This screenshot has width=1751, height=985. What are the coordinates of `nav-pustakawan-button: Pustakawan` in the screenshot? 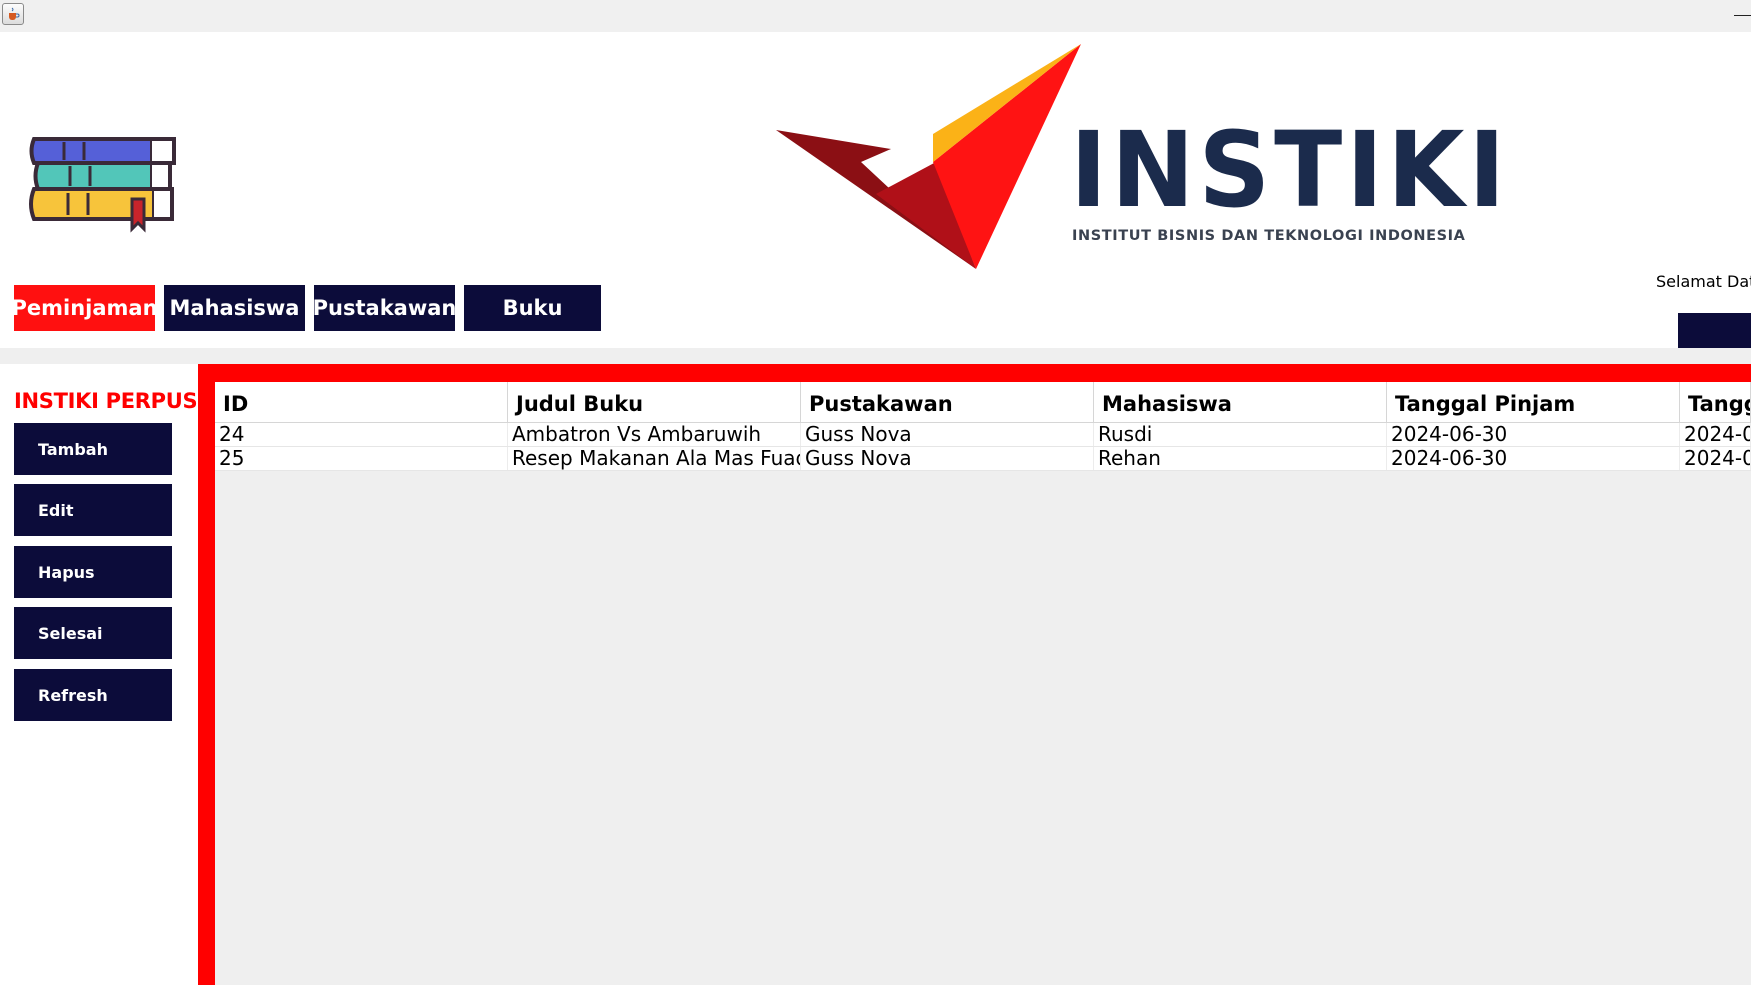 It's located at (384, 308).